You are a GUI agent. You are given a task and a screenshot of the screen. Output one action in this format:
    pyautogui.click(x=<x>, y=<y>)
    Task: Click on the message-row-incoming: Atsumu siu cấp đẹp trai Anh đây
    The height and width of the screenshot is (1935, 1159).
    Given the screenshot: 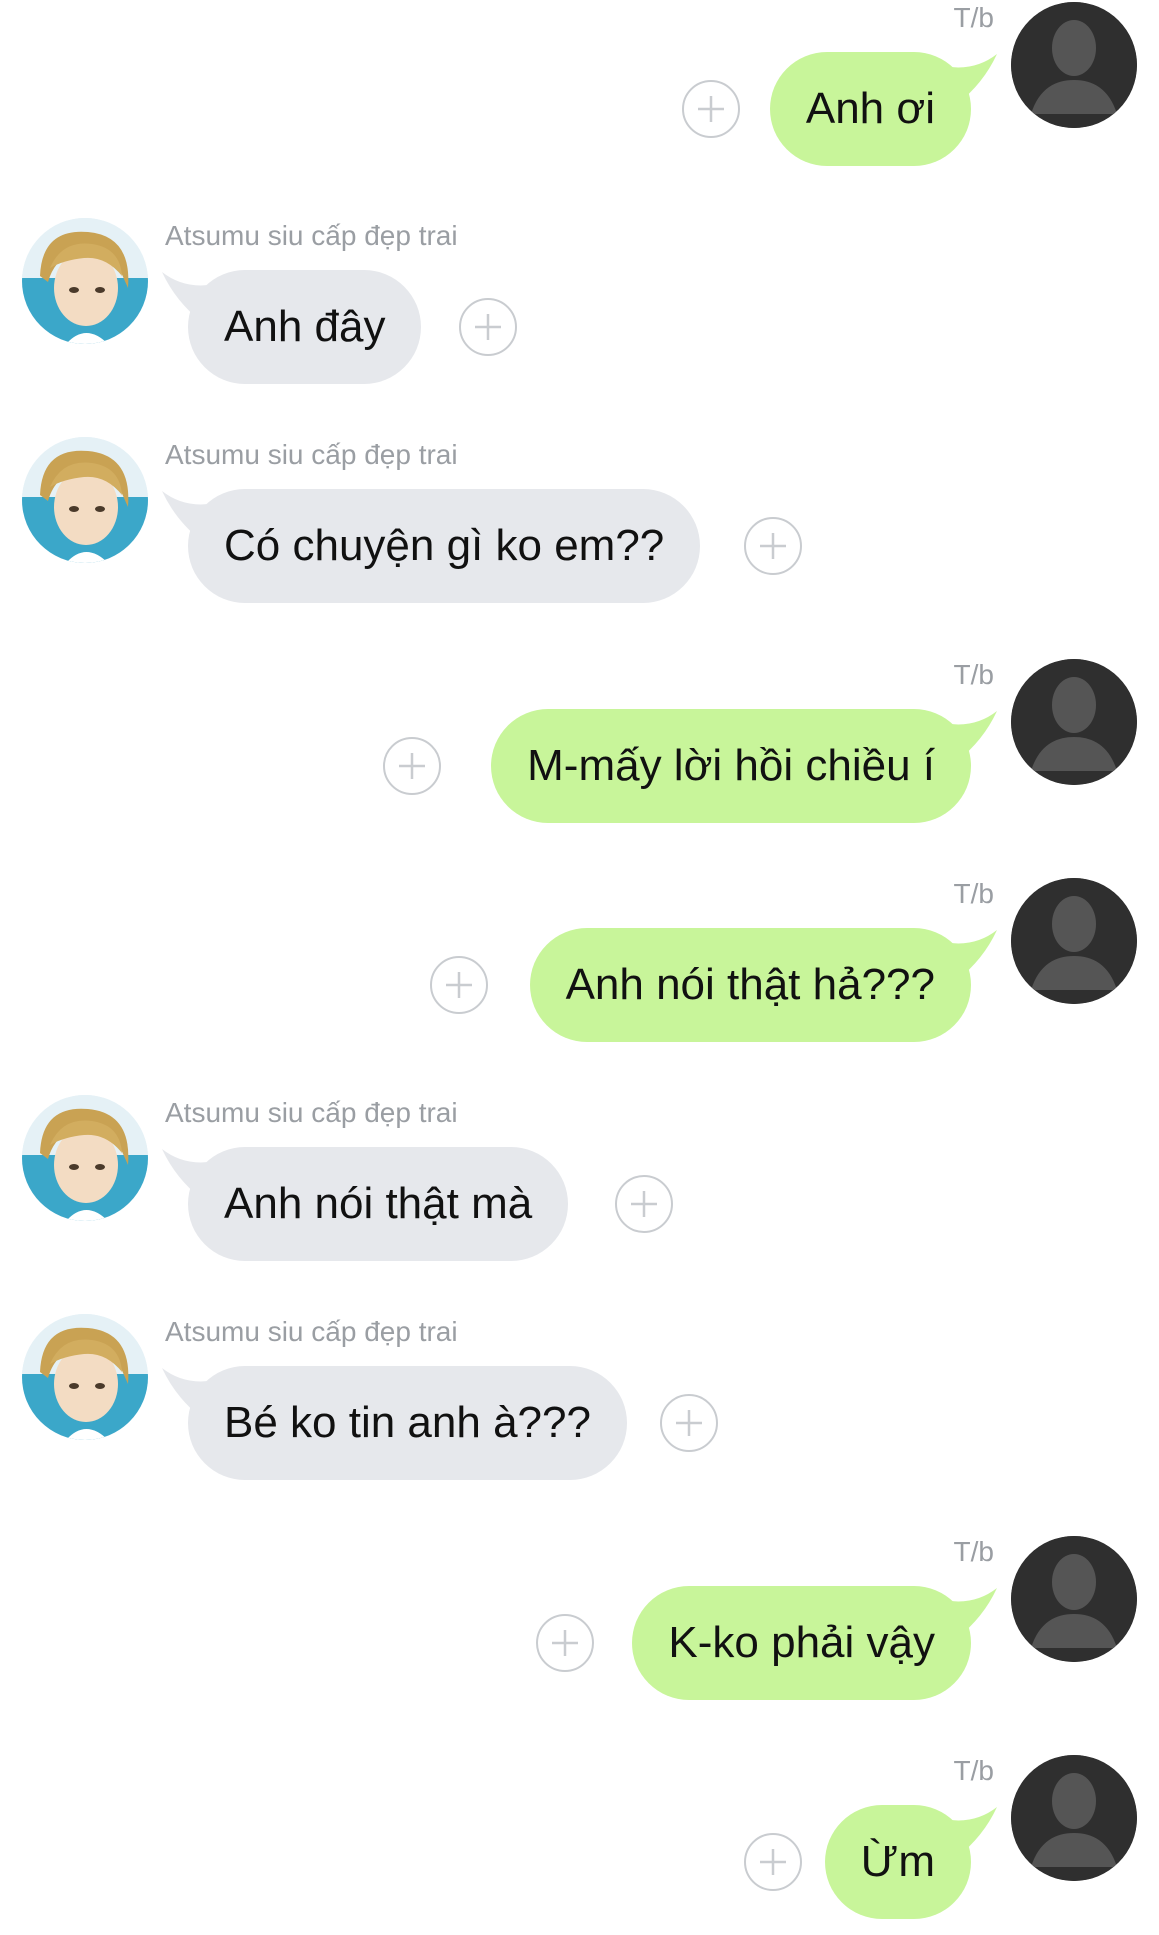 What is the action you would take?
    pyautogui.click(x=579, y=309)
    